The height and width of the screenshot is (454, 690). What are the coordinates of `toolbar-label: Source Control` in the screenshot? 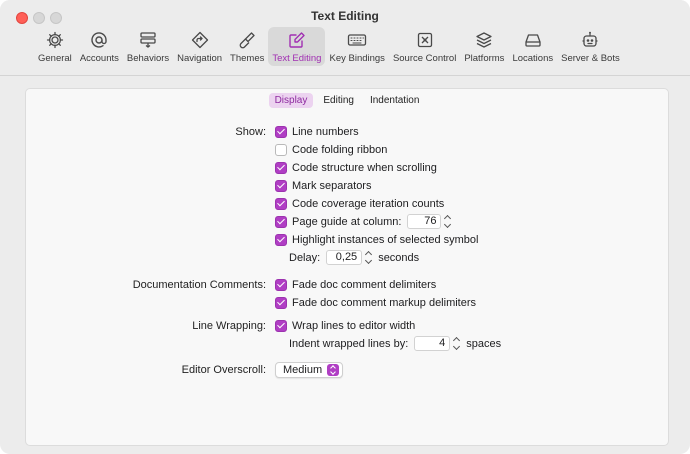 It's located at (424, 58).